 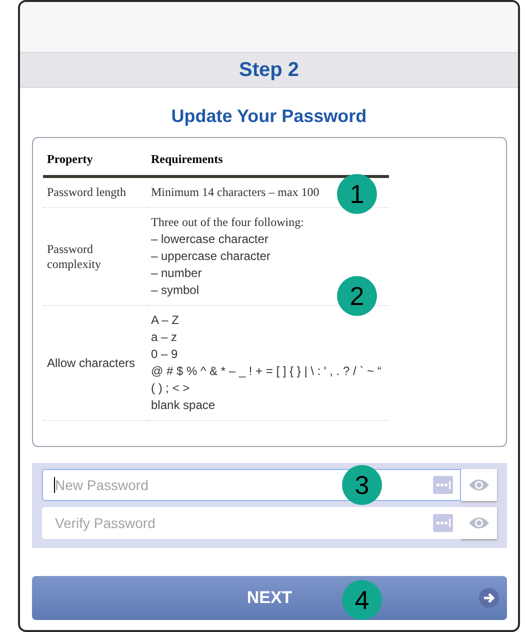 What do you see at coordinates (269, 70) in the screenshot?
I see `step-title: Step 2` at bounding box center [269, 70].